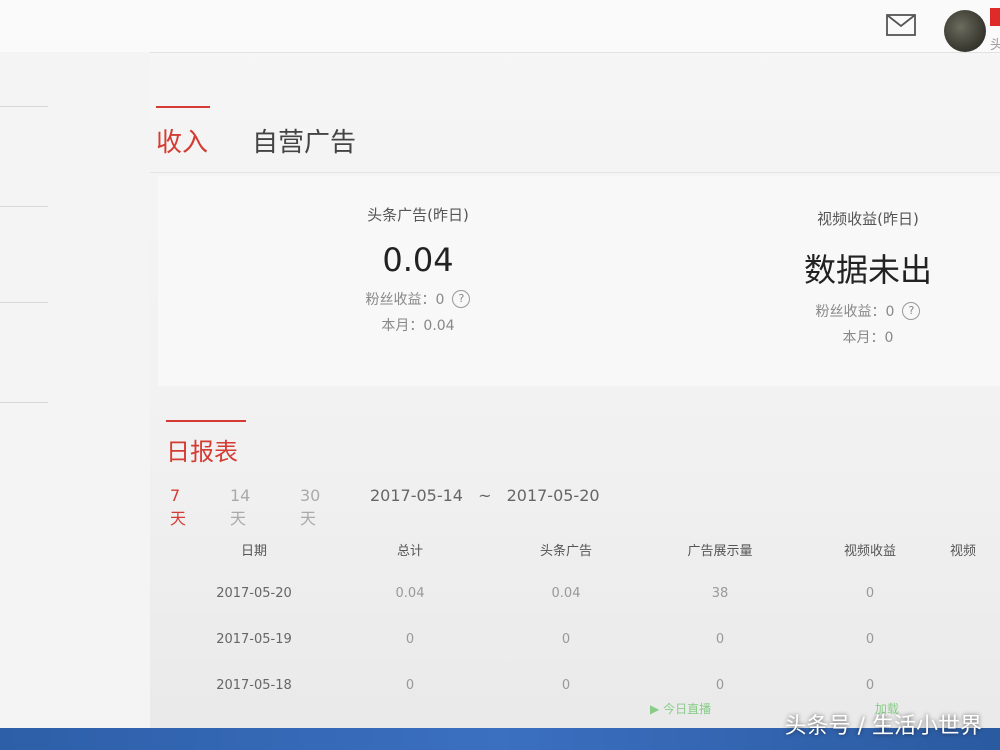  I want to click on video-income-summary: 视频收益(昨日) 数据未出 粉丝收益：0 ? 本月：0, so click(868, 277).